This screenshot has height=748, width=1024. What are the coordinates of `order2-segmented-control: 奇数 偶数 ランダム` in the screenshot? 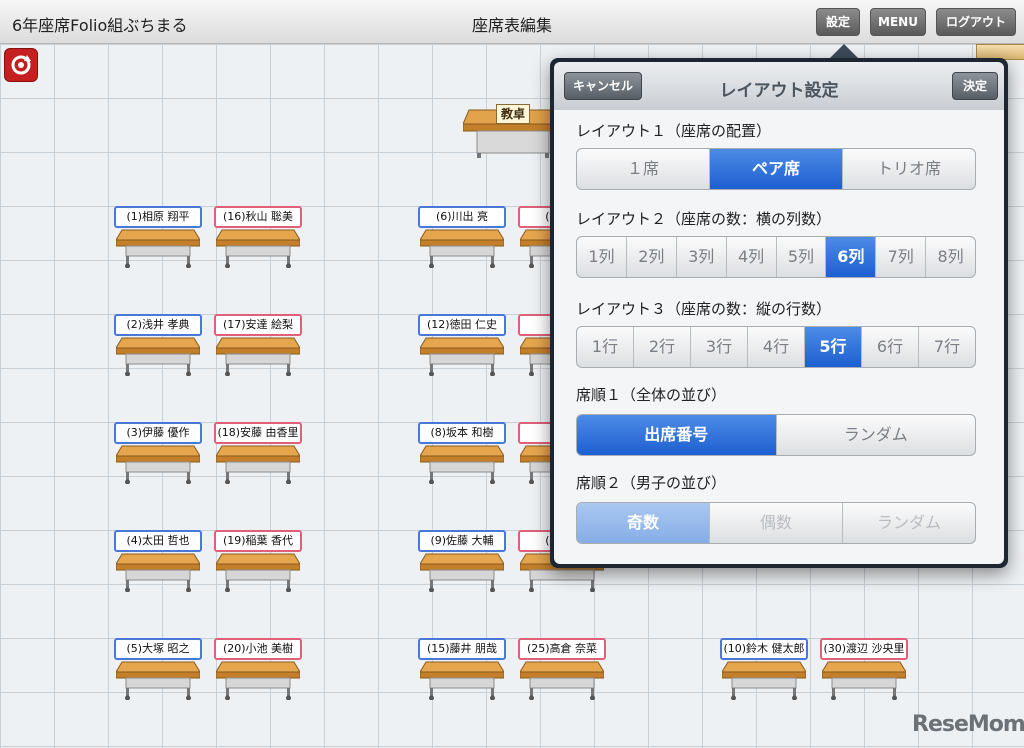 It's located at (776, 523).